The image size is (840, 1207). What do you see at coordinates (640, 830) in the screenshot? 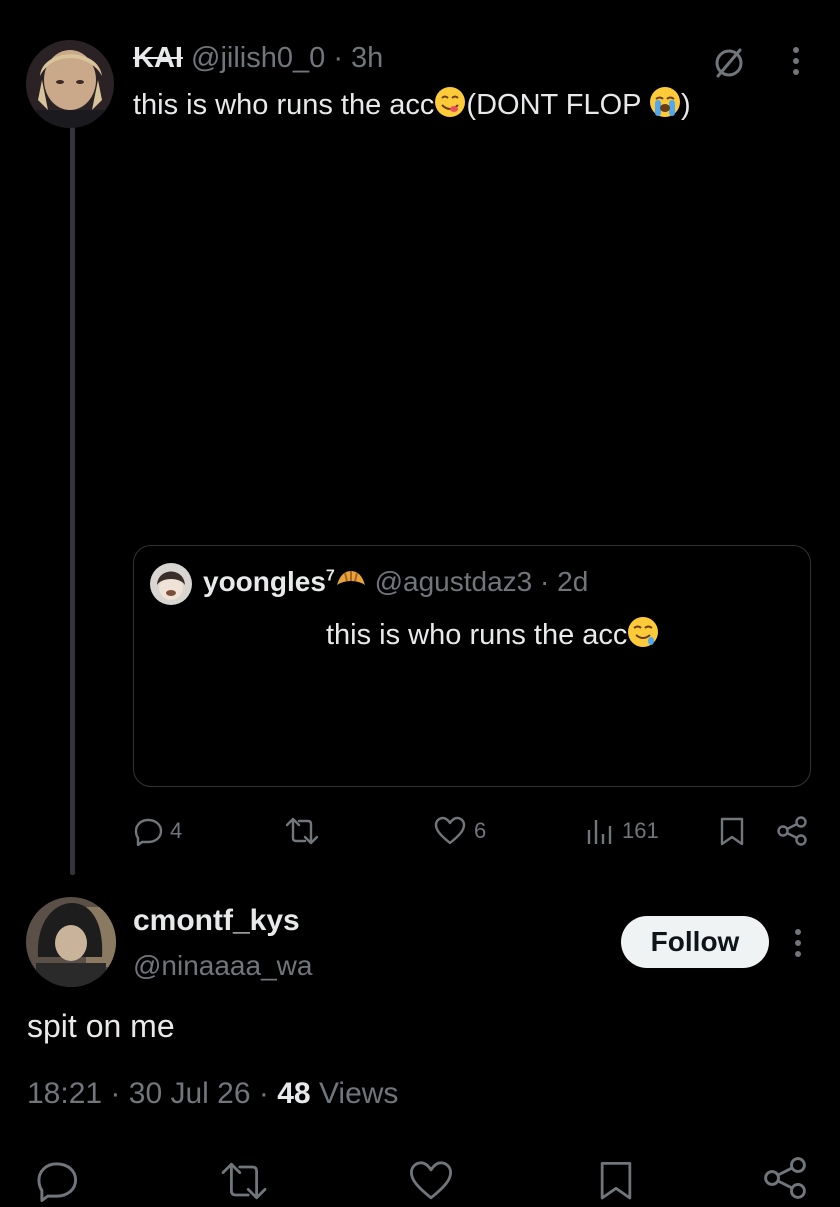
I see `views-count: 161` at bounding box center [640, 830].